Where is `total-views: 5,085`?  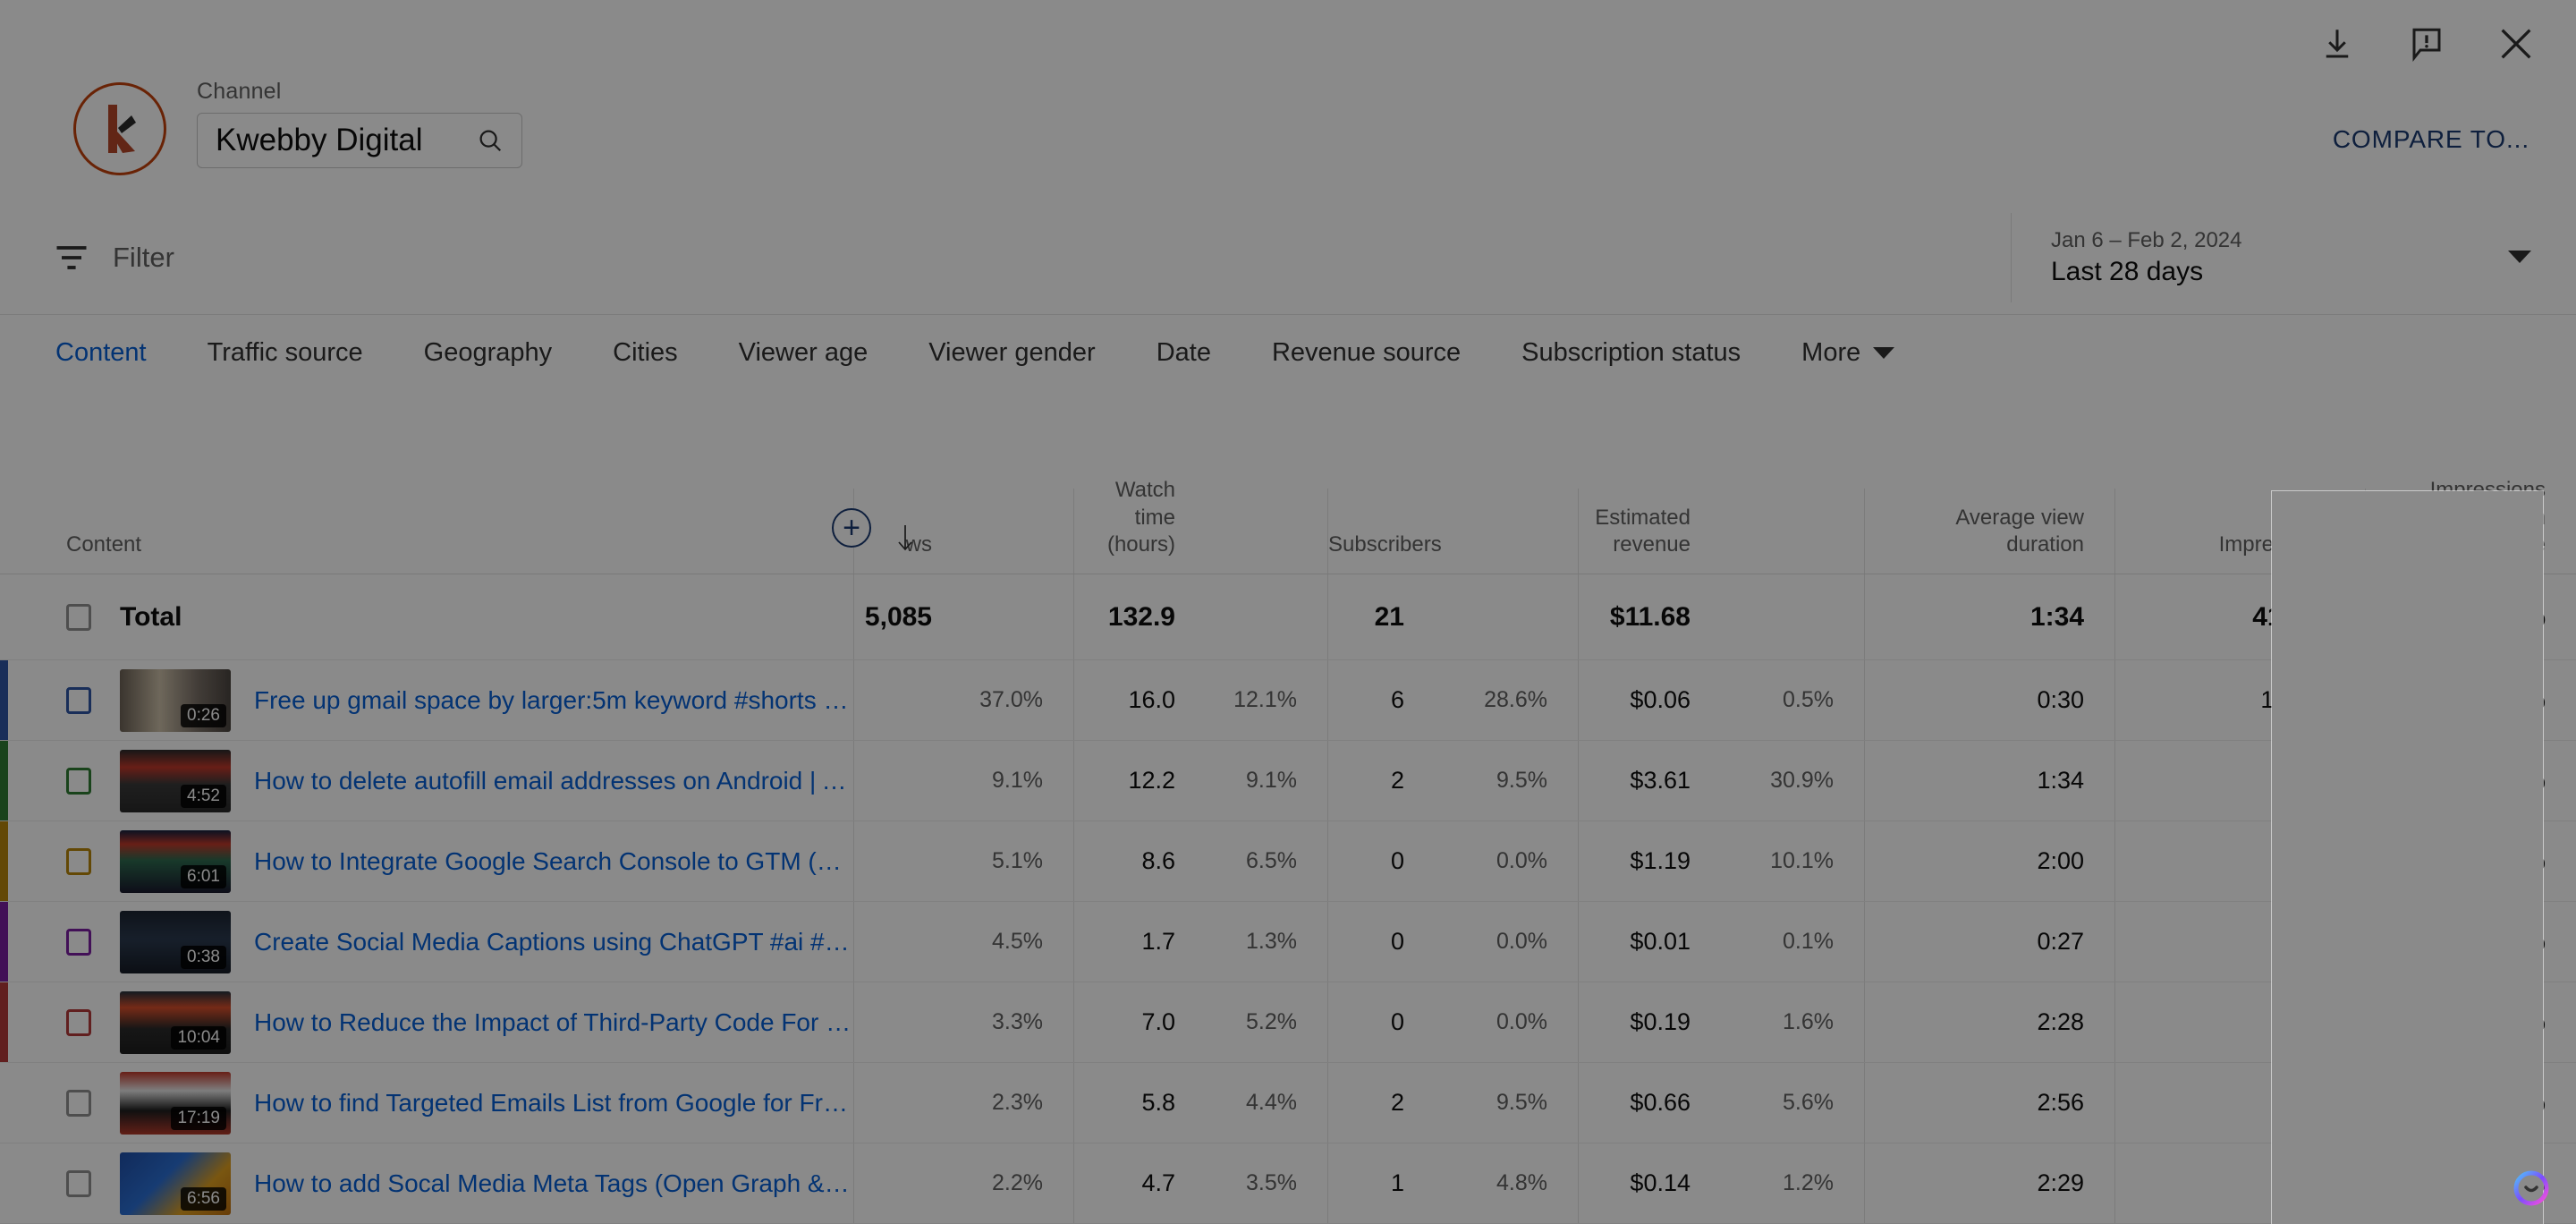 total-views: 5,085 is located at coordinates (907, 616).